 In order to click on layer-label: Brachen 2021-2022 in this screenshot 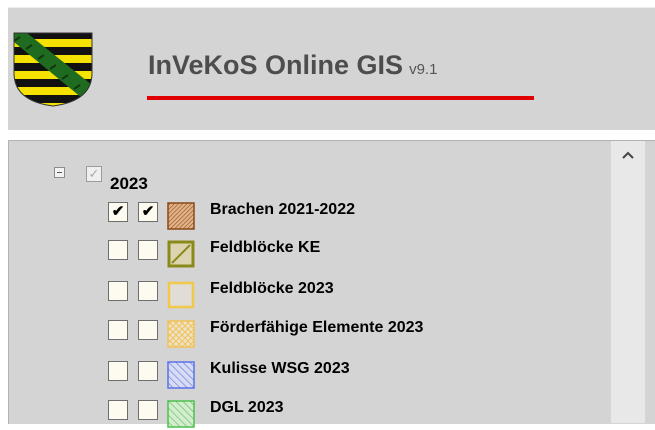, I will do `click(282, 209)`.